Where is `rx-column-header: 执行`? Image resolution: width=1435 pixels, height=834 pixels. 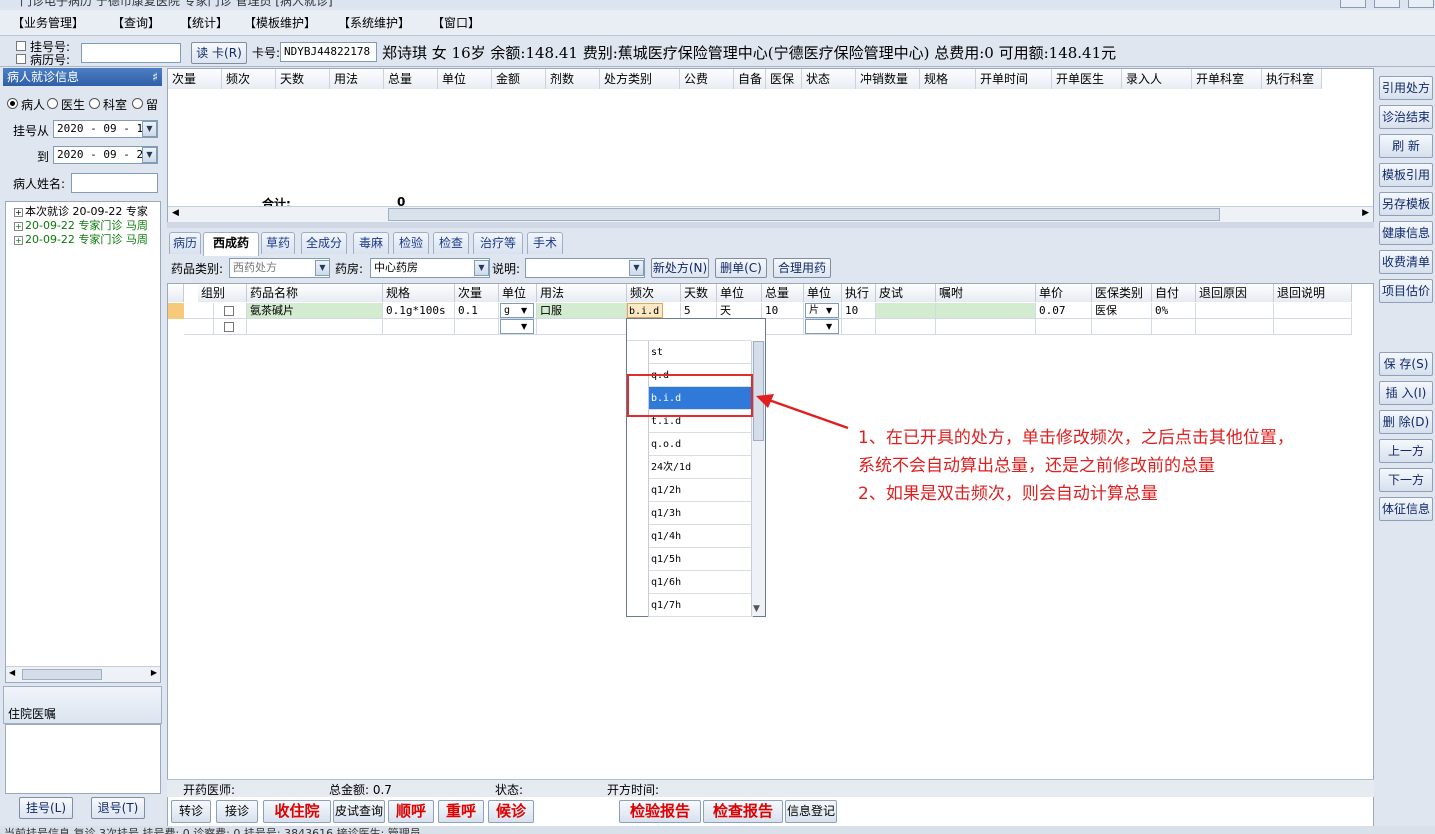
rx-column-header: 执行 is located at coordinates (859, 293).